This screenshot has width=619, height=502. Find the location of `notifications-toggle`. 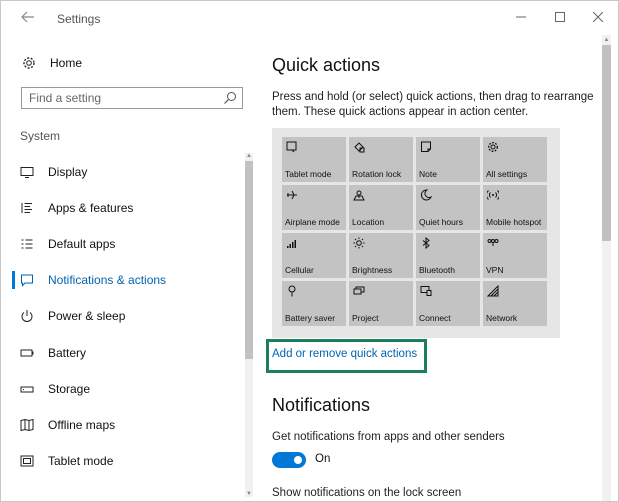

notifications-toggle is located at coordinates (289, 460).